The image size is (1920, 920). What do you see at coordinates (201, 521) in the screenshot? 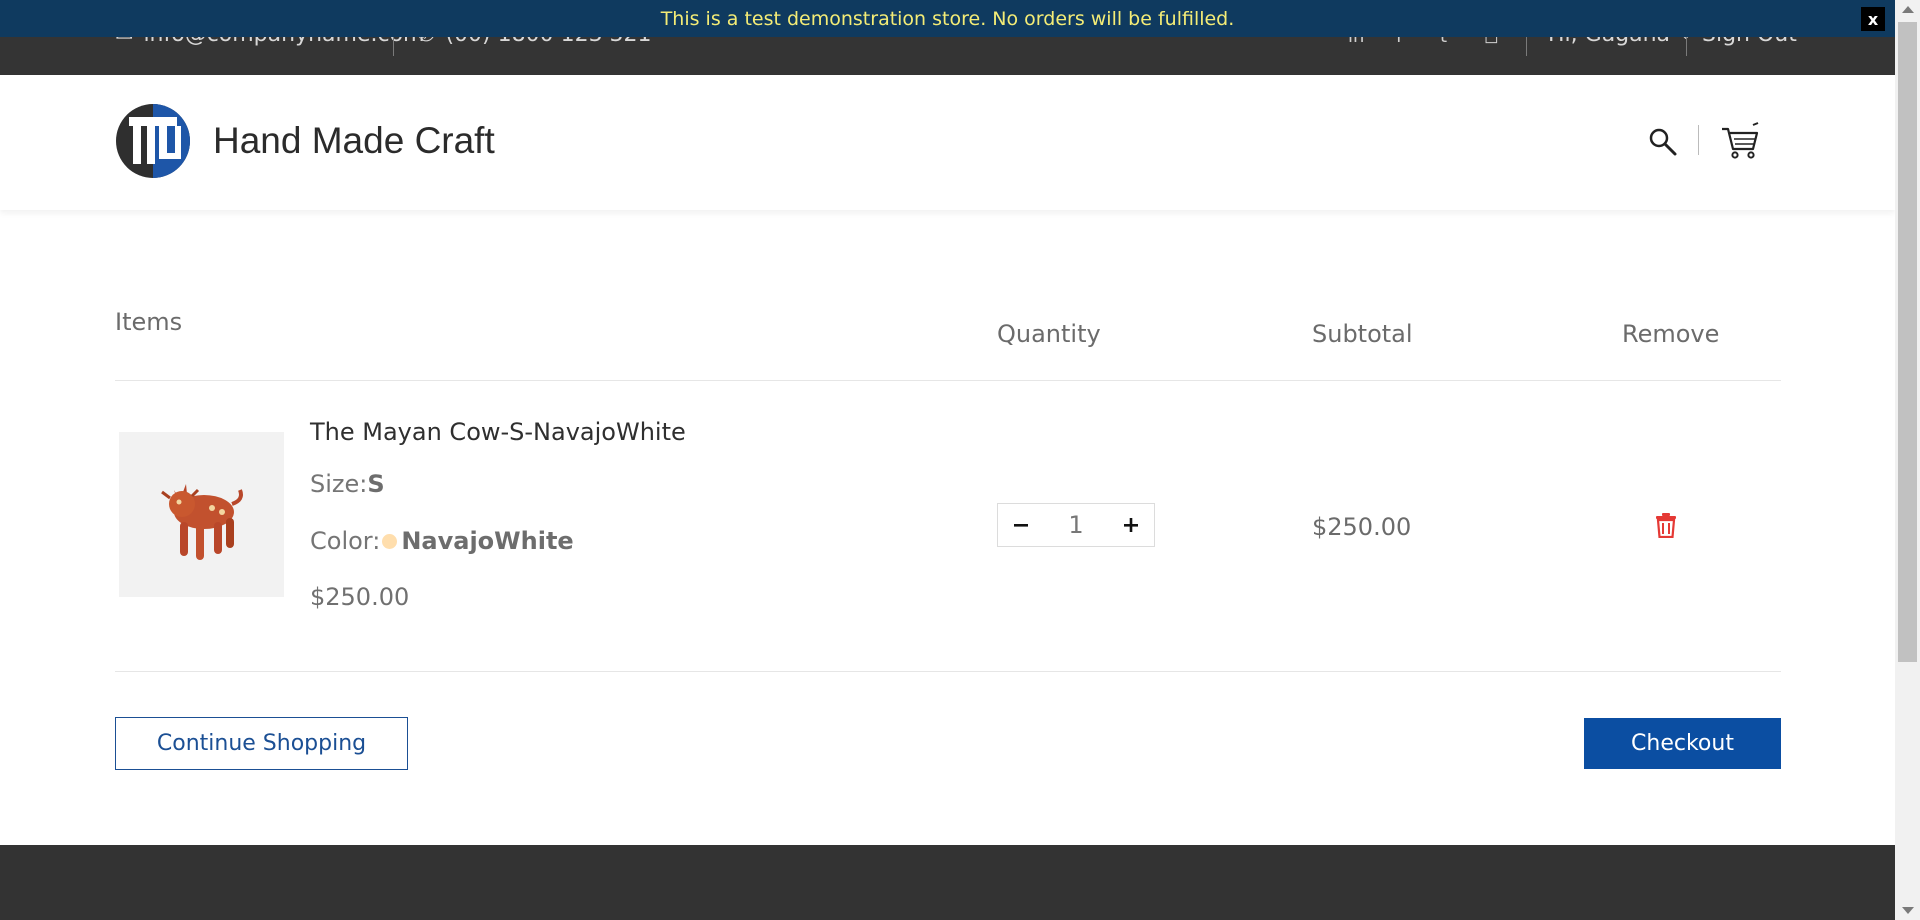
I see `product-image` at bounding box center [201, 521].